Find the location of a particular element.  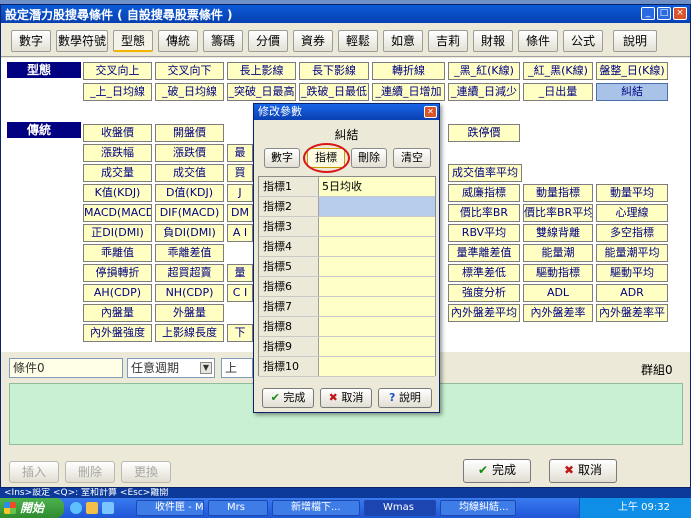

traditional-cell: 動量指標 is located at coordinates (558, 193).